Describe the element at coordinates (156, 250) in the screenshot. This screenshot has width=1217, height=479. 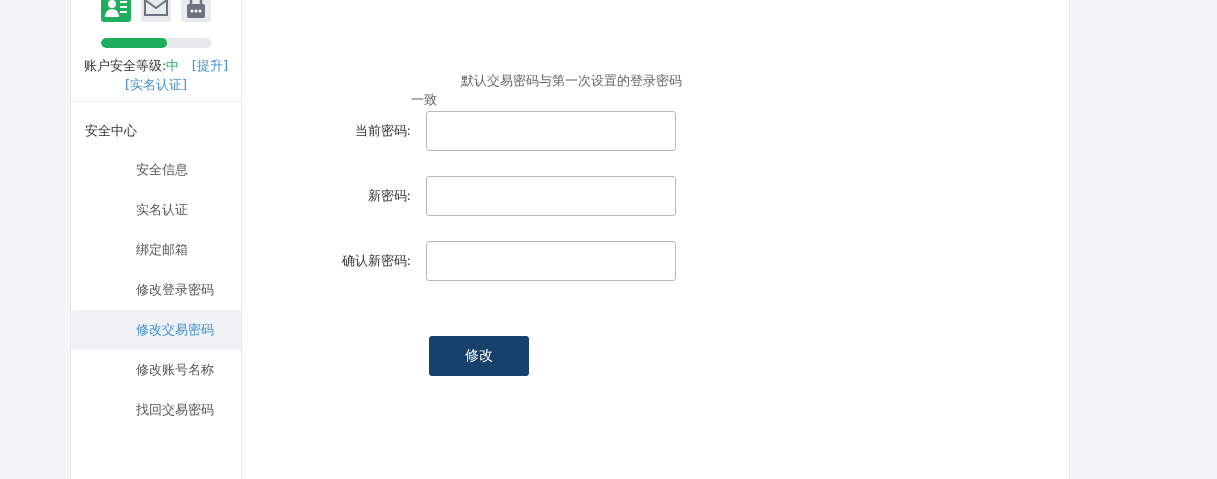
I see `menu-item: 绑定邮箱` at that location.